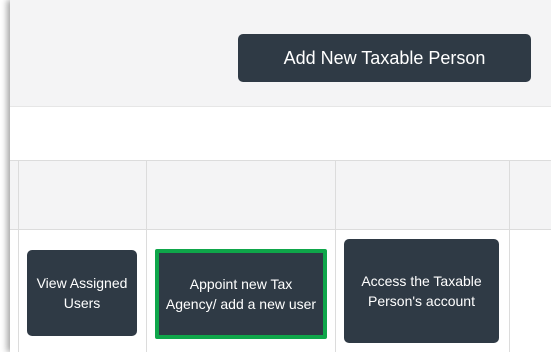 The height and width of the screenshot is (352, 551). Describe the element at coordinates (384, 58) in the screenshot. I see `add-new-taxable-person-button: Add New Taxable Person` at that location.